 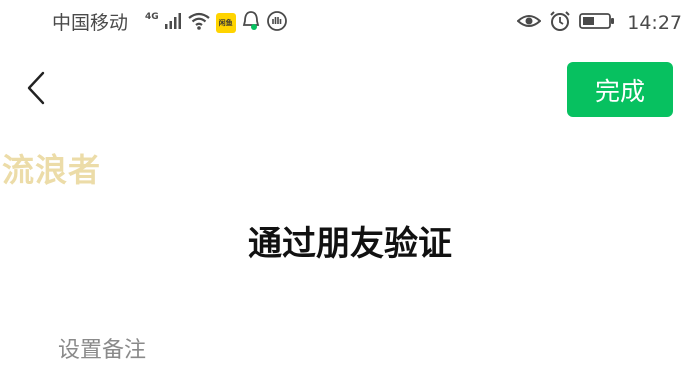 I want to click on app-badge-icon: 闲鱼, so click(x=225, y=23).